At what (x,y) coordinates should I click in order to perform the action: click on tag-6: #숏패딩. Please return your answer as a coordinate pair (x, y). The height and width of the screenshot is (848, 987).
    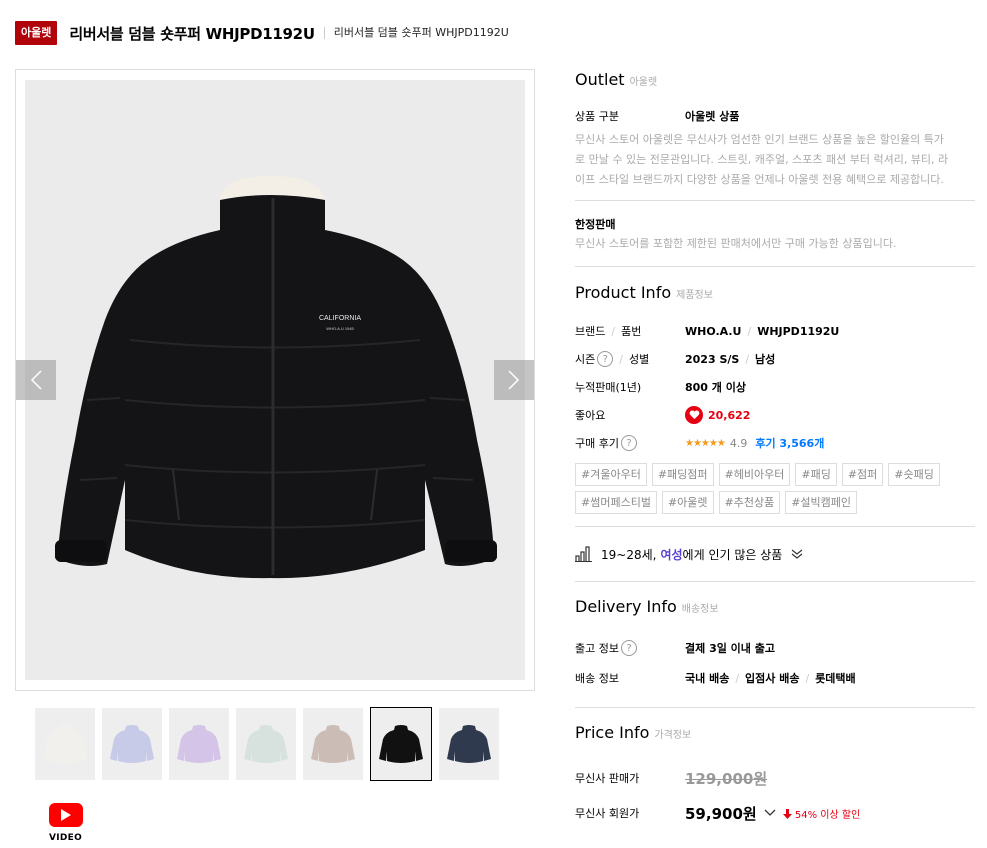
    Looking at the image, I should click on (914, 474).